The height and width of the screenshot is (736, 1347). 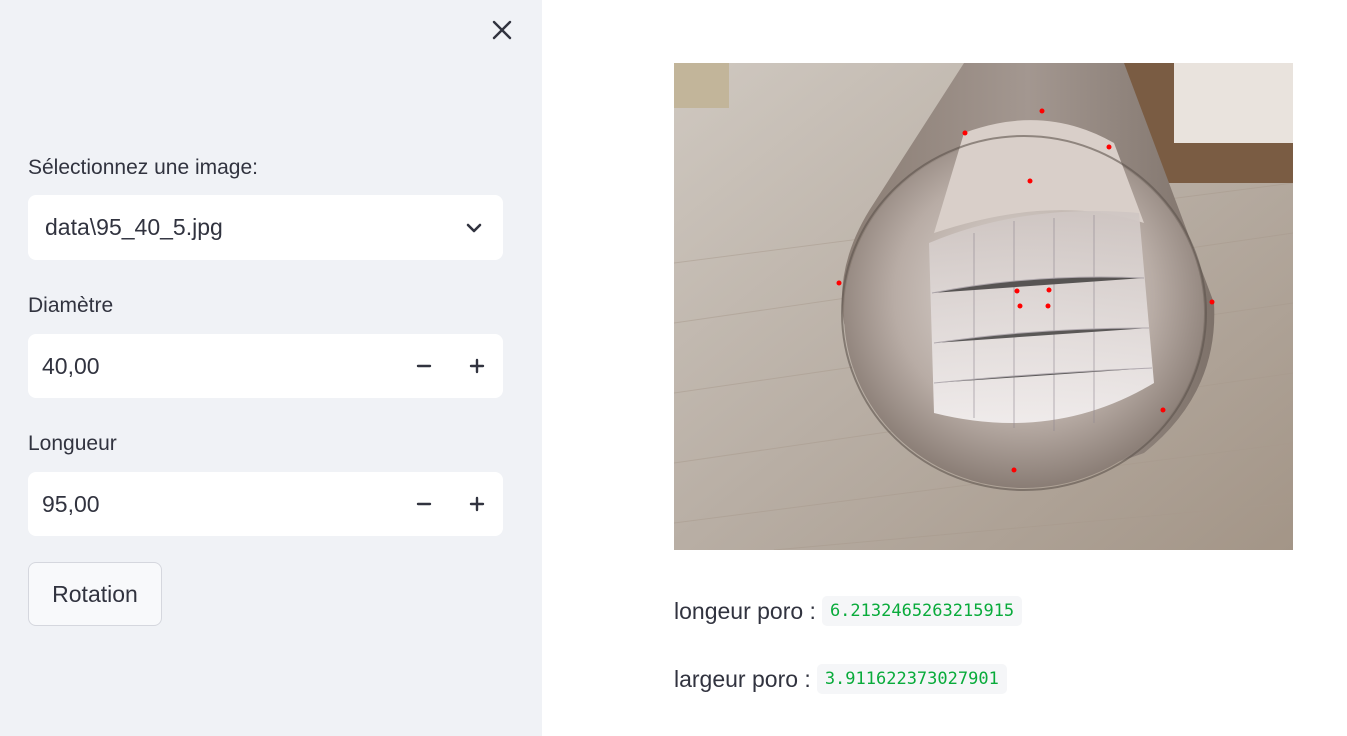 I want to click on metric-value: 6.2132465263215915, so click(x=922, y=611).